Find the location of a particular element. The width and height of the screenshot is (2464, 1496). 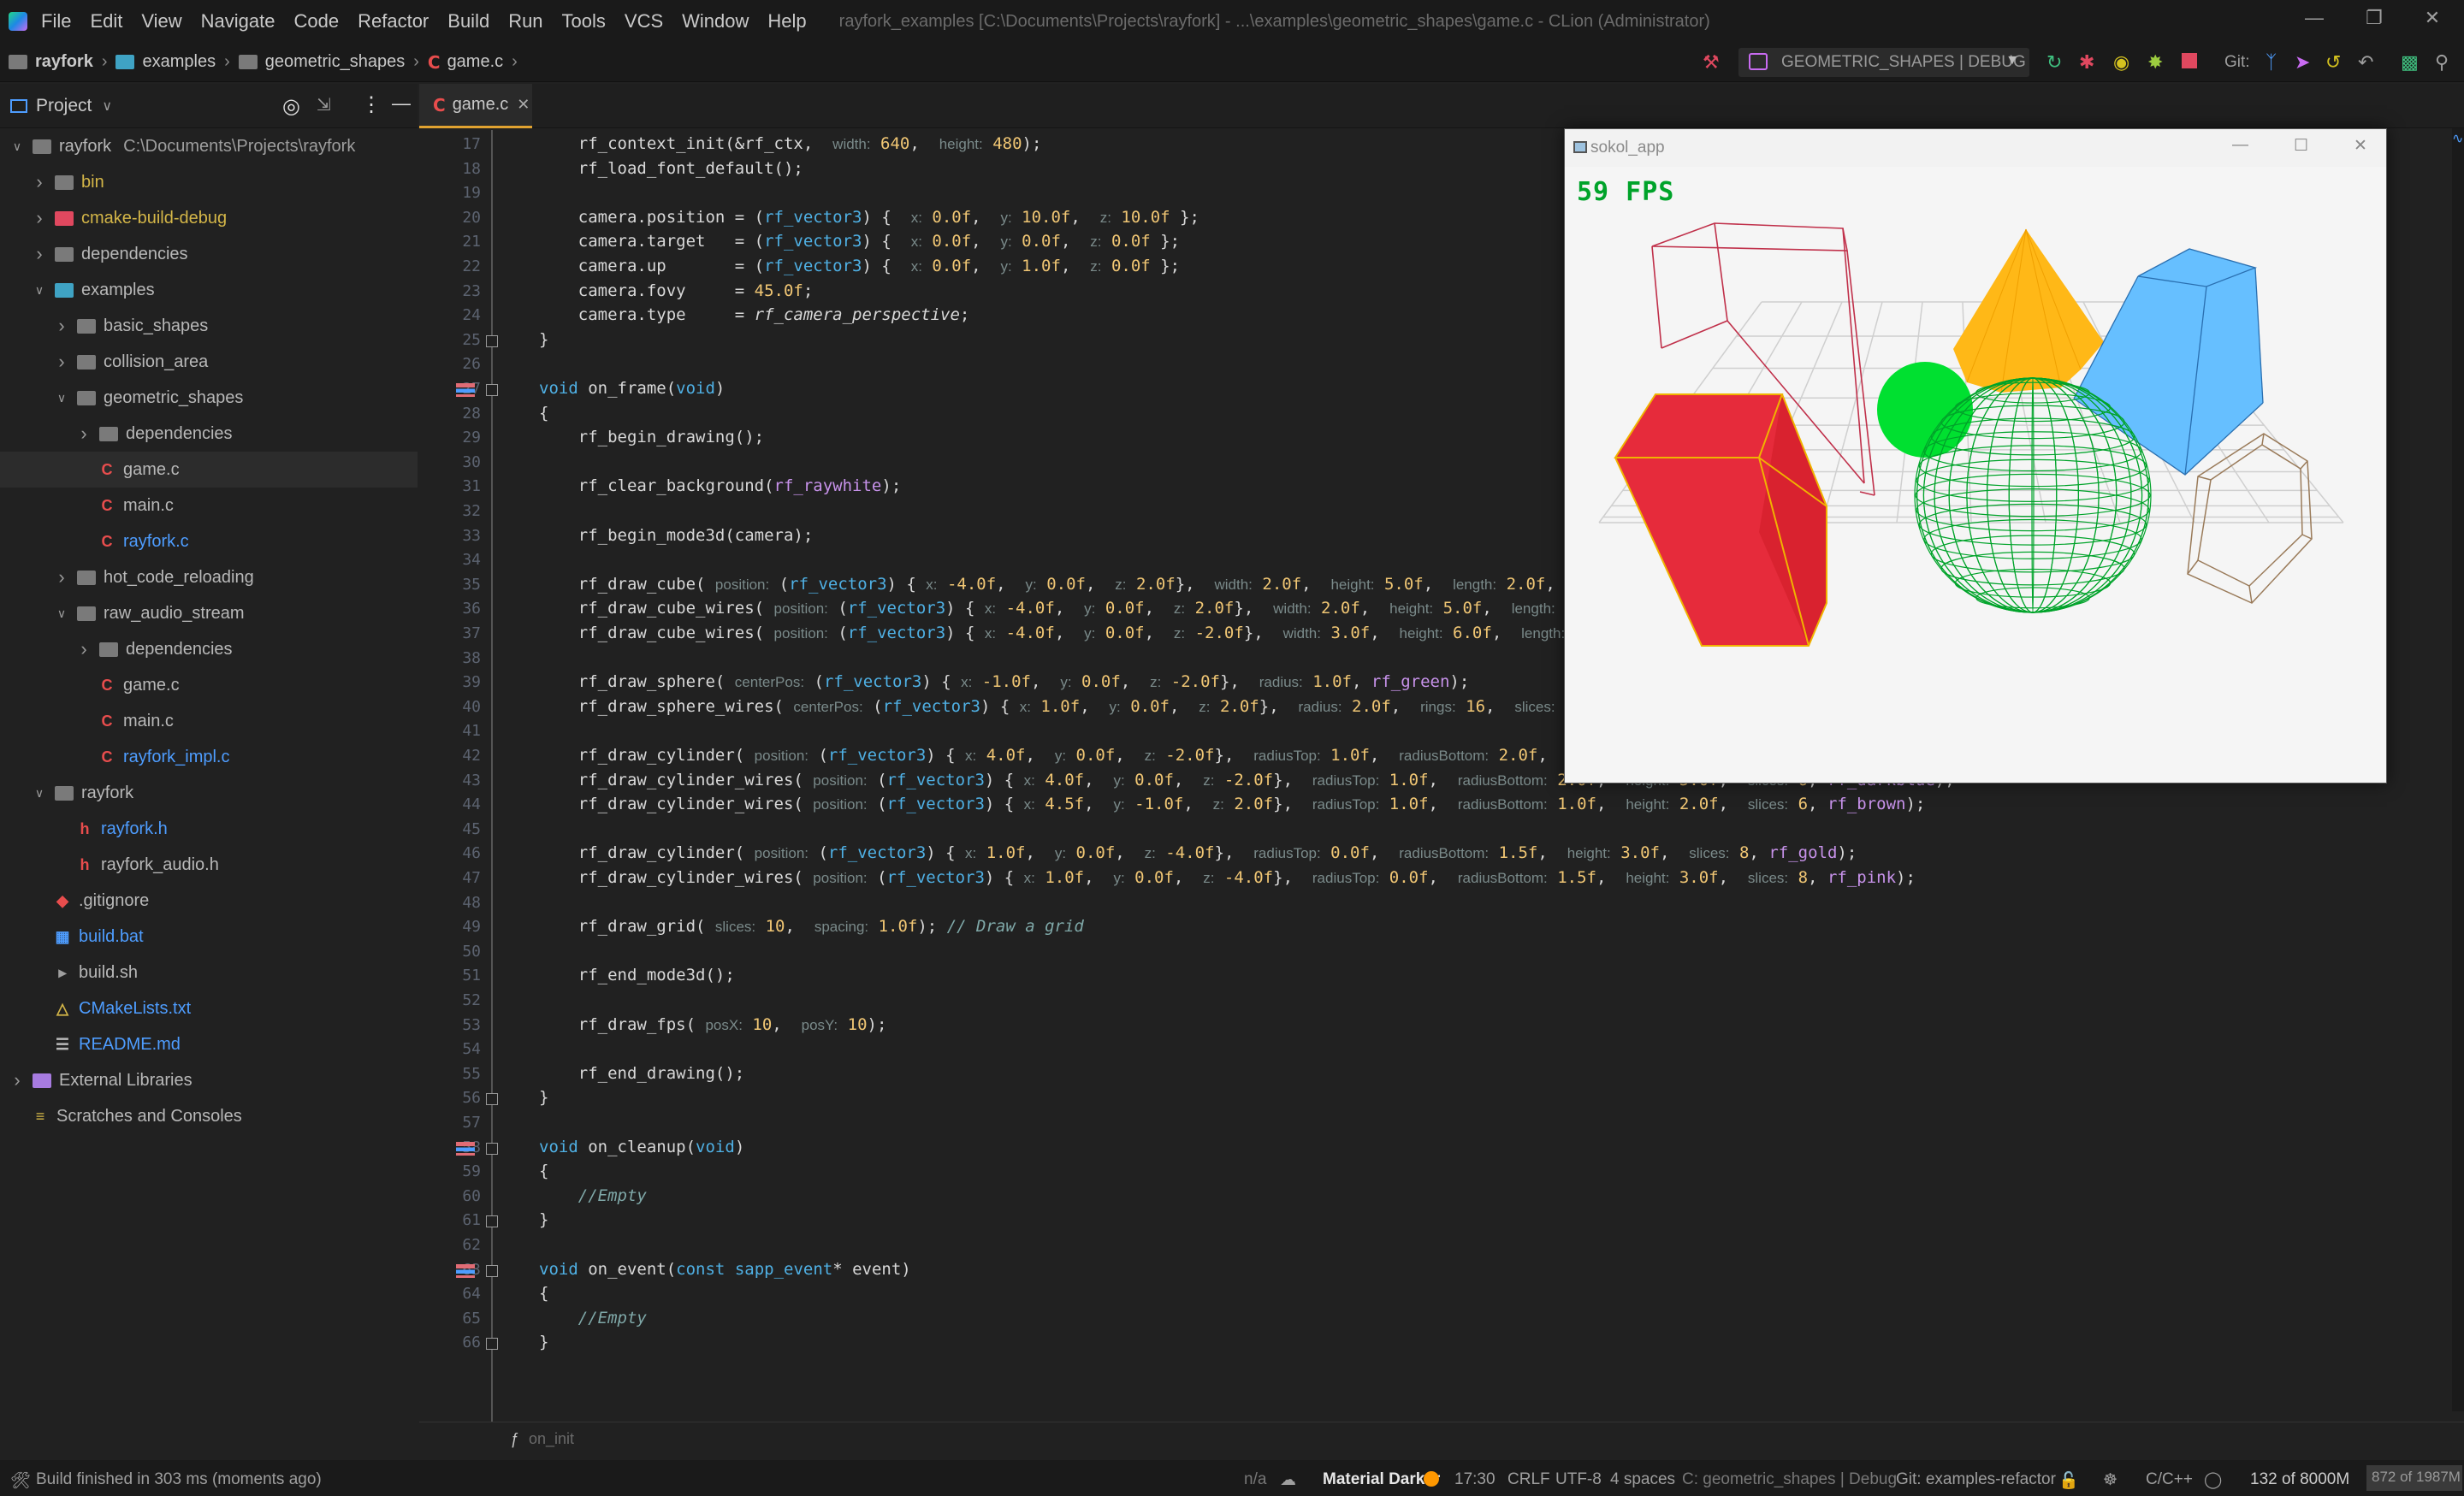

menu-view: View is located at coordinates (161, 21).